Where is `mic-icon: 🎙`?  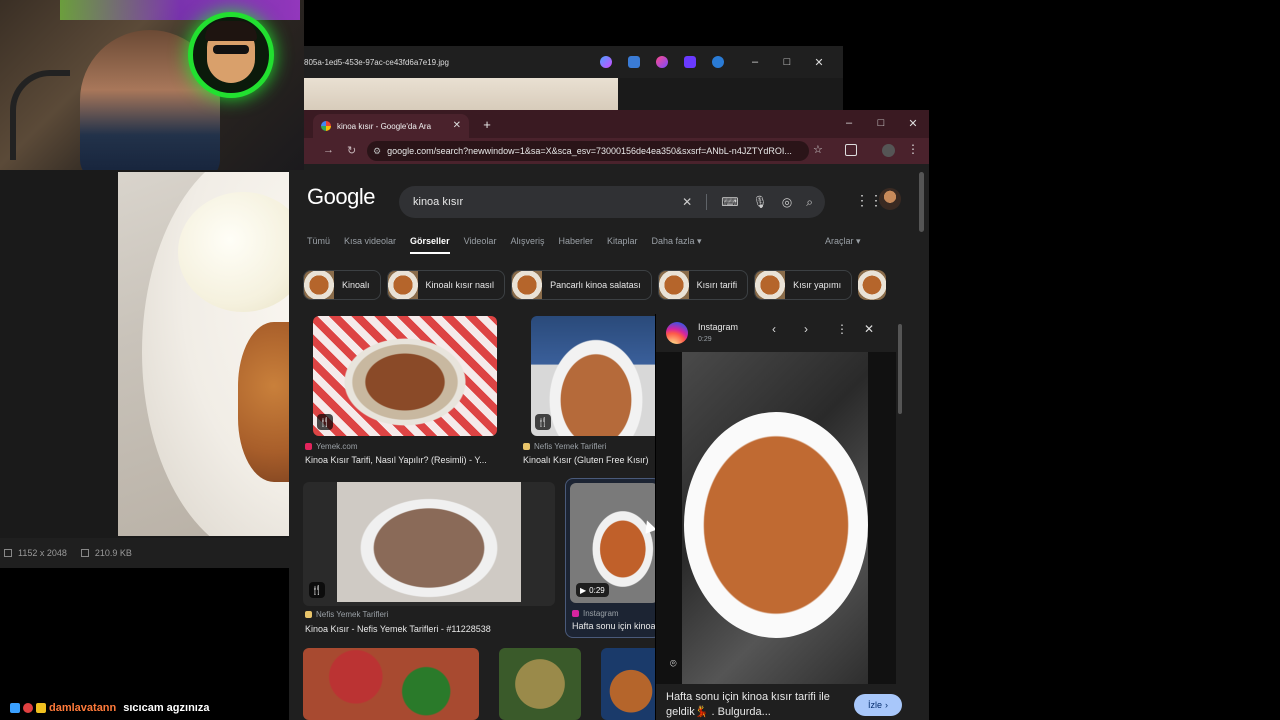 mic-icon: 🎙 is located at coordinates (760, 202).